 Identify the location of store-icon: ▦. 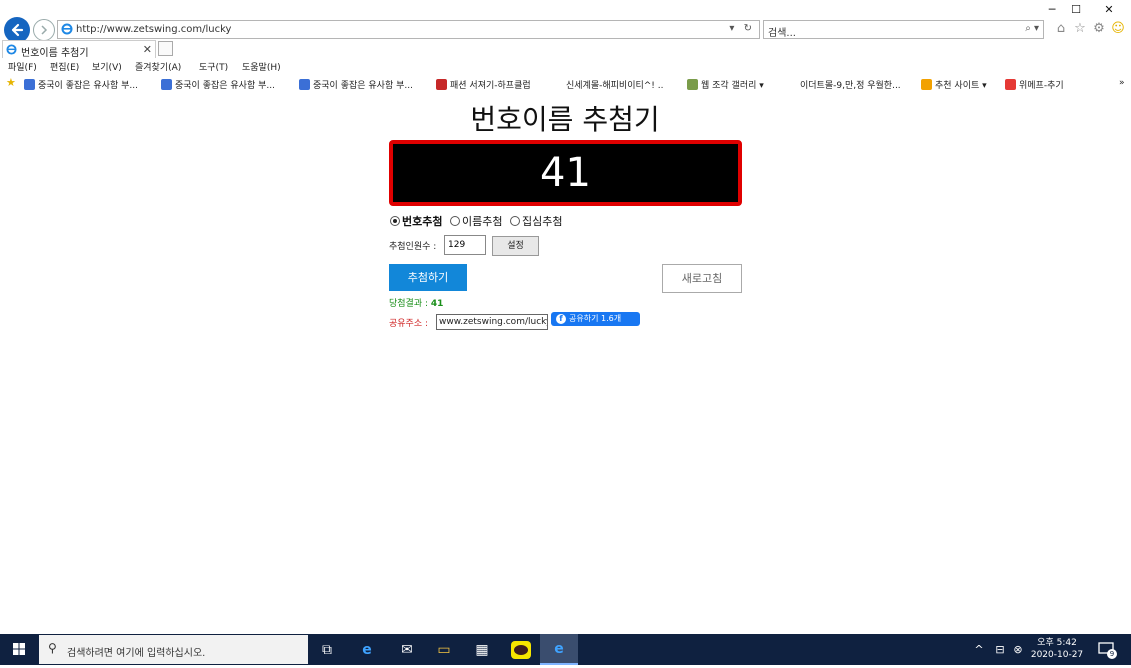
(482, 649).